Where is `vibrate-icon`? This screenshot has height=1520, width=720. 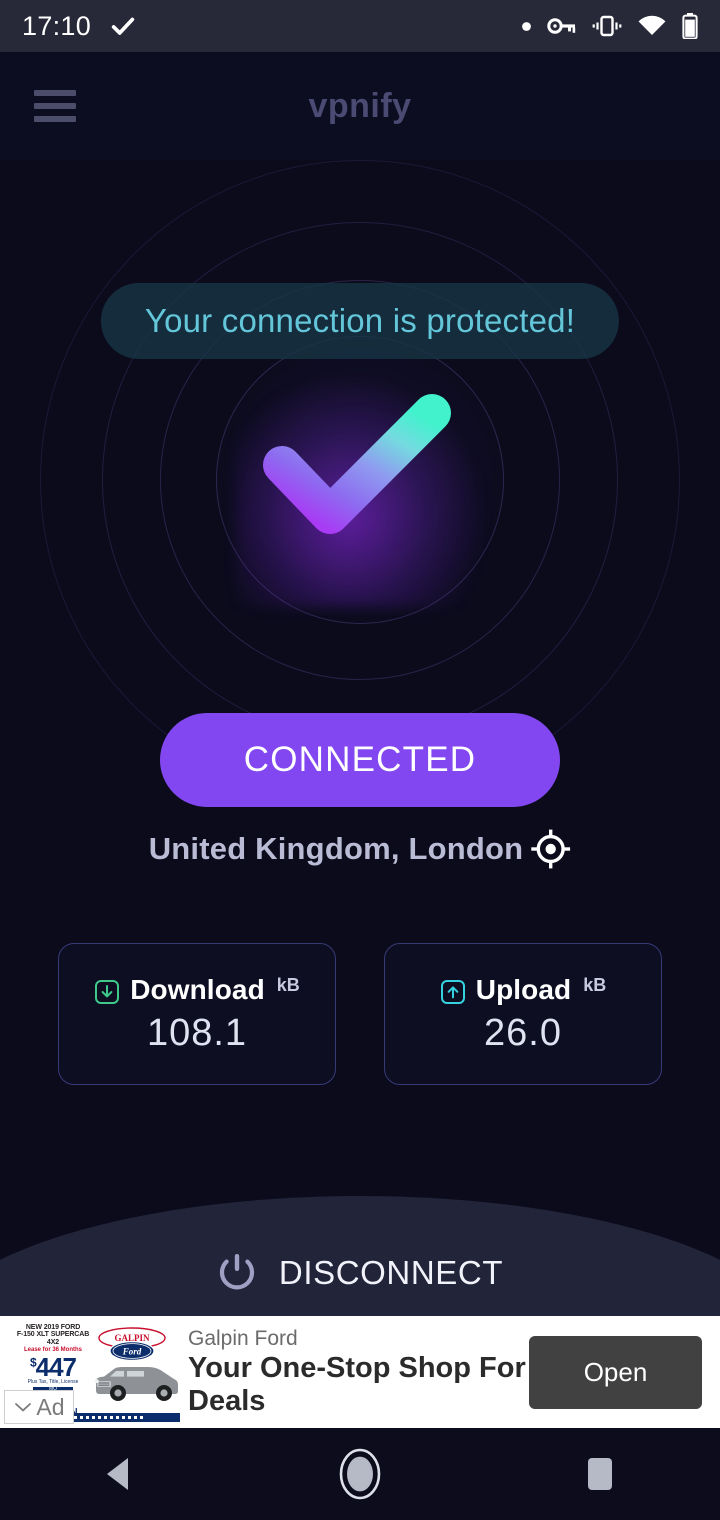 vibrate-icon is located at coordinates (607, 26).